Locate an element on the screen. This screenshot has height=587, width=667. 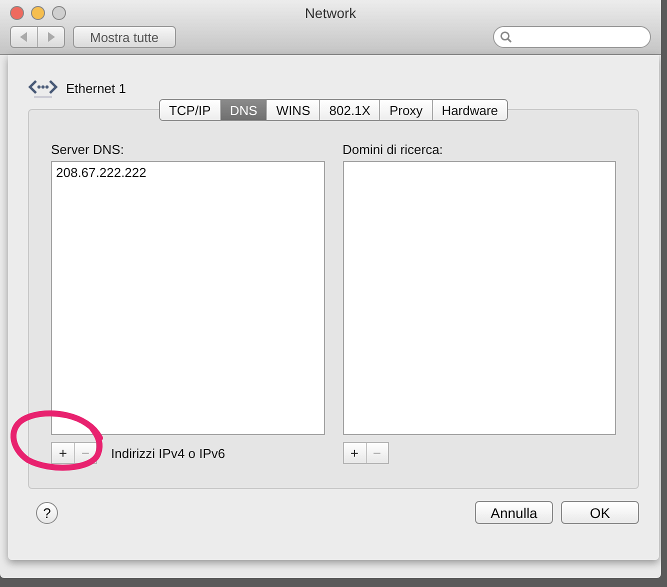
search-field is located at coordinates (572, 37).